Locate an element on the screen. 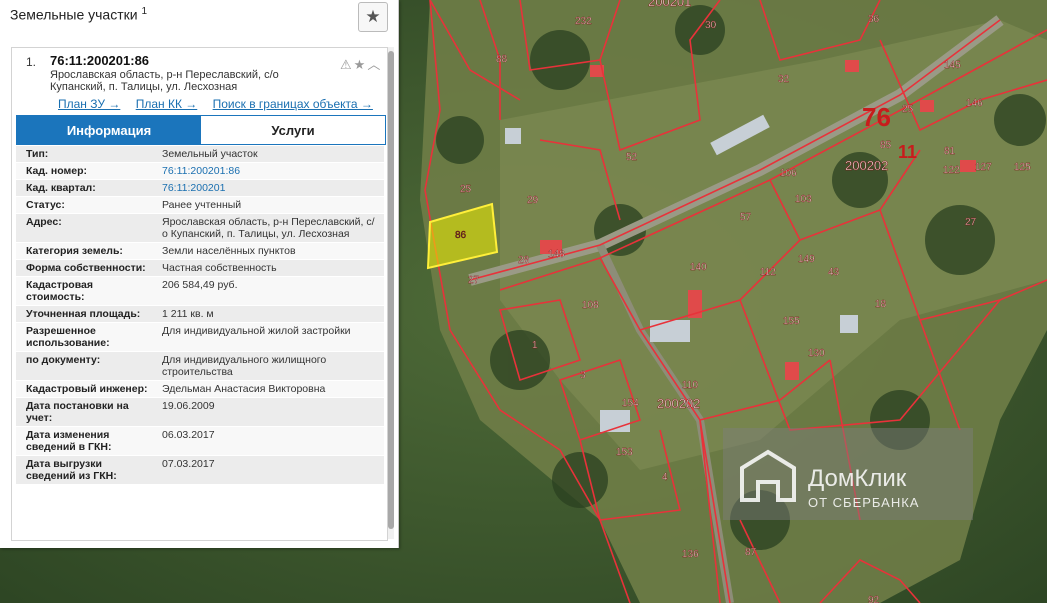  row-label: Статус: is located at coordinates (45, 205).